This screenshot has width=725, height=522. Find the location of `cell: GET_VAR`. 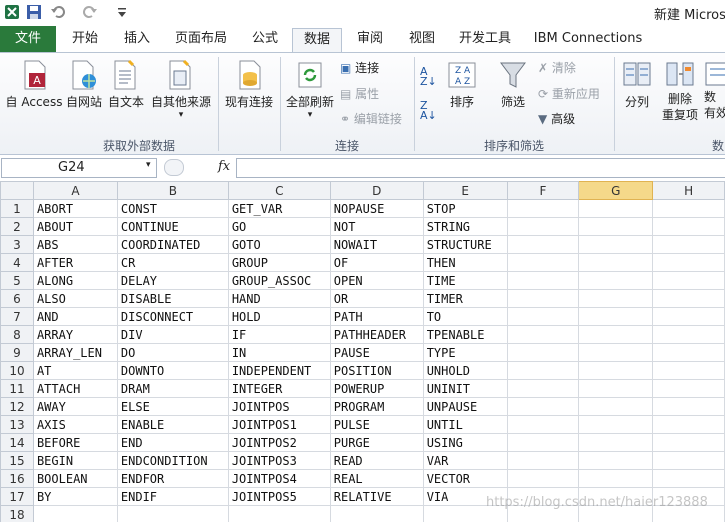

cell: GET_VAR is located at coordinates (279, 208).